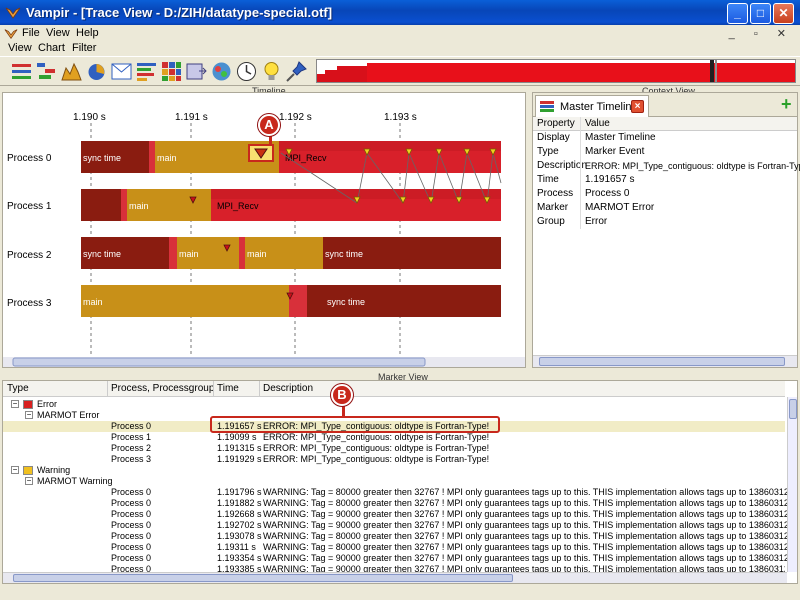 This screenshot has width=800, height=600. What do you see at coordinates (238, 206) in the screenshot?
I see `function-label: MPI_Recv` at bounding box center [238, 206].